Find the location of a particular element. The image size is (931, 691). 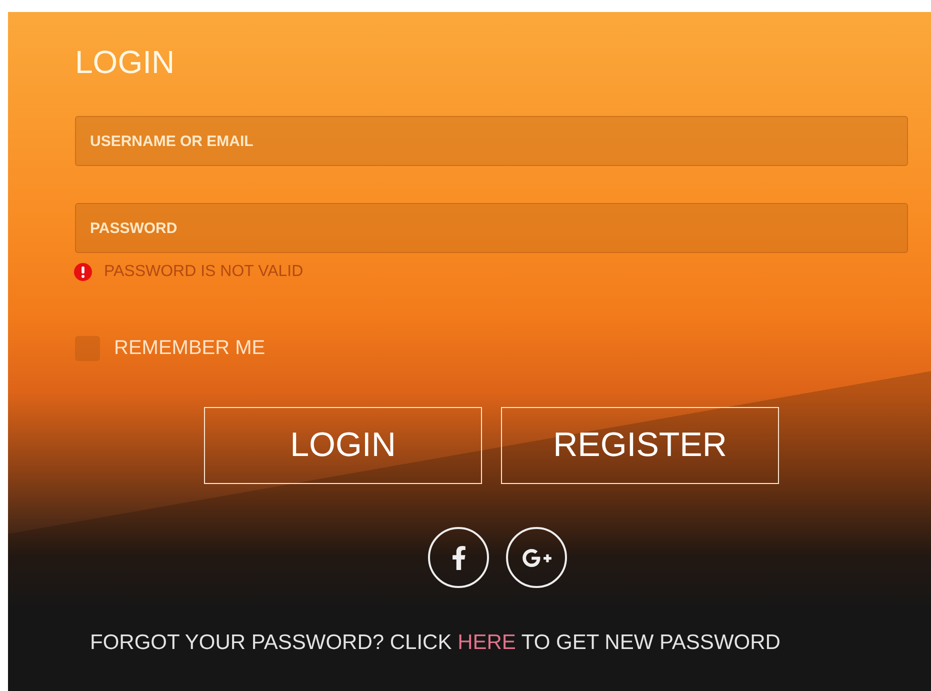

password-field: PASSWORD is located at coordinates (491, 228).